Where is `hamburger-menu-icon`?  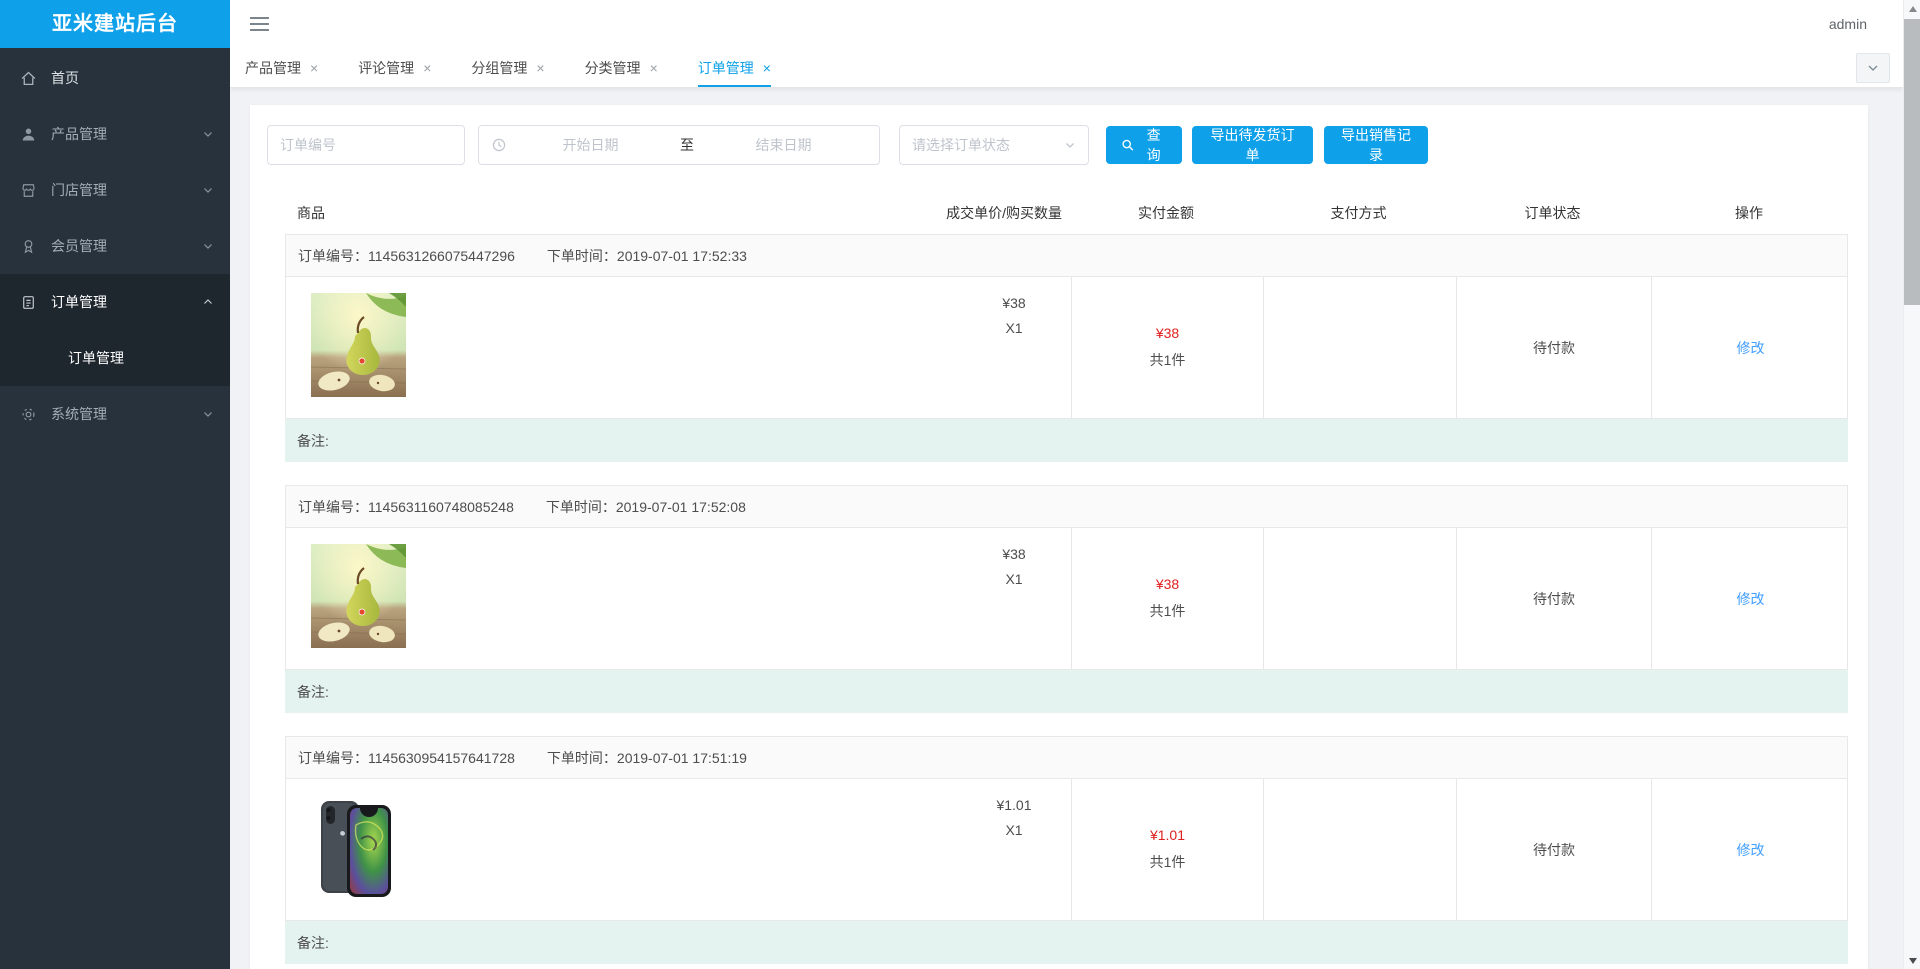 hamburger-menu-icon is located at coordinates (259, 24).